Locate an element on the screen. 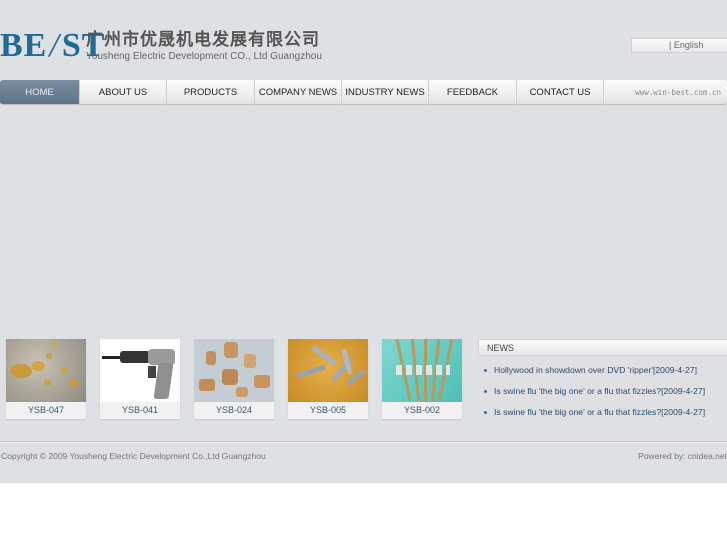  product-card: YSB-002 is located at coordinates (422, 379).